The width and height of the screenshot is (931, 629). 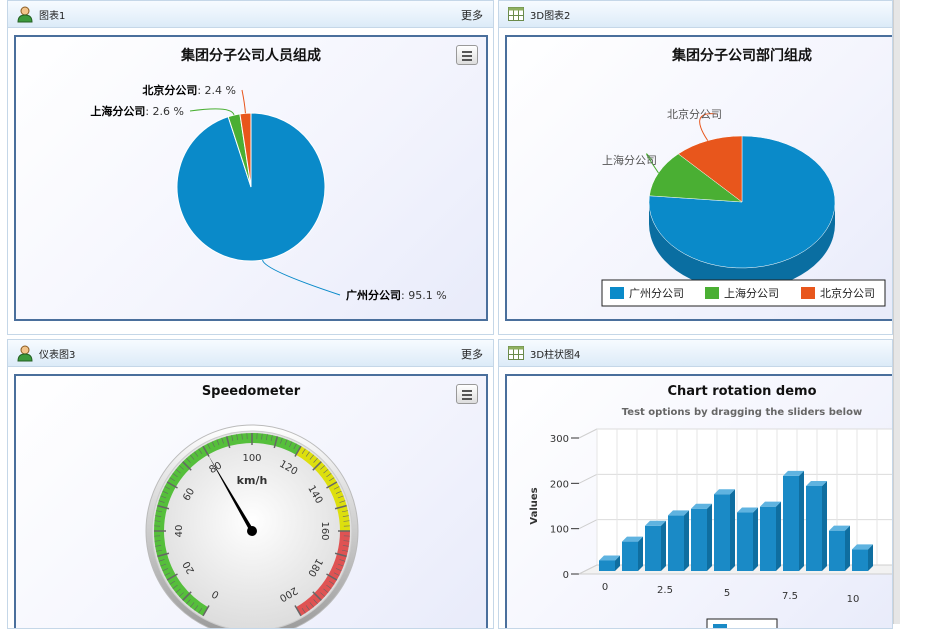 What do you see at coordinates (790, 596) in the screenshot?
I see `x-tick-label: 7.5` at bounding box center [790, 596].